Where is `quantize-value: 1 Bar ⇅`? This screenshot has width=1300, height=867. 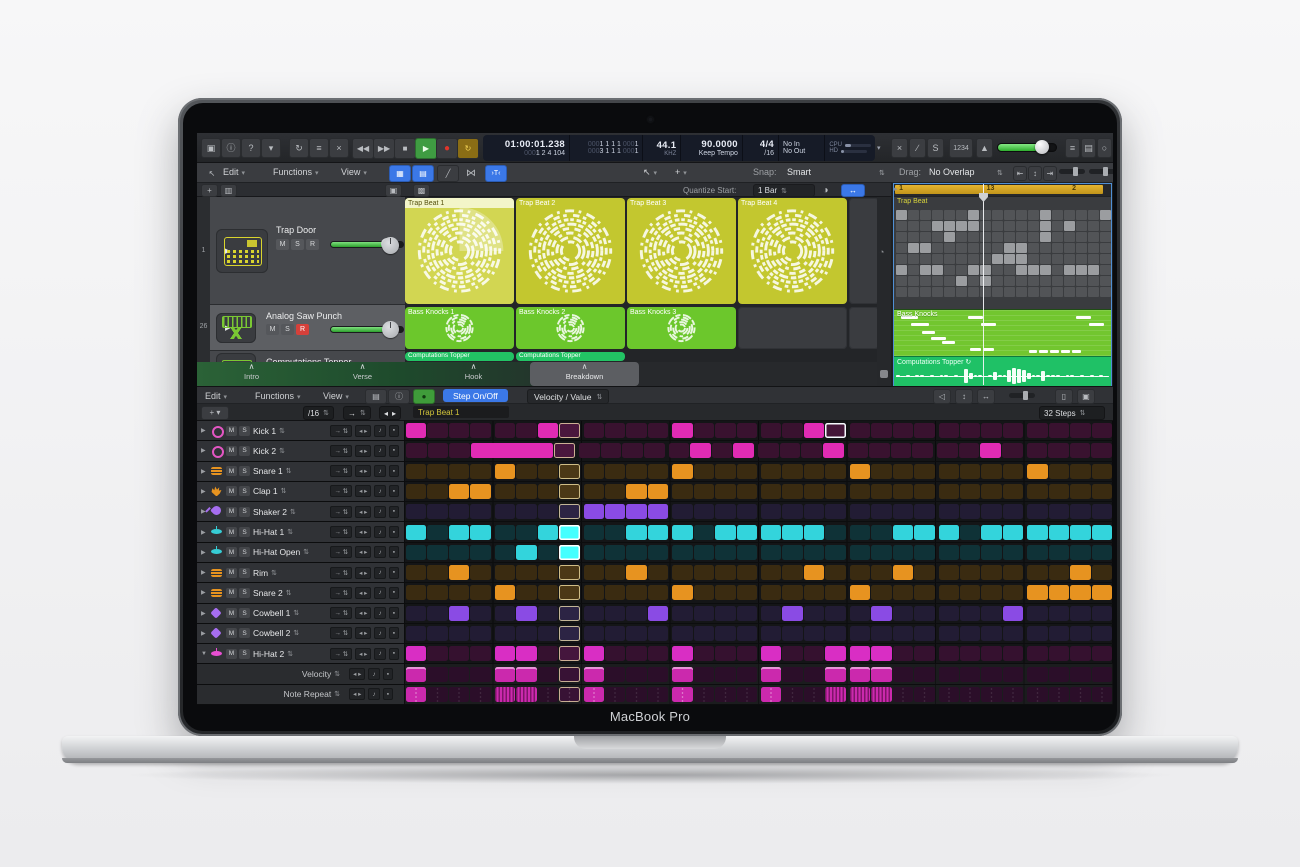 quantize-value: 1 Bar ⇅ is located at coordinates (784, 190).